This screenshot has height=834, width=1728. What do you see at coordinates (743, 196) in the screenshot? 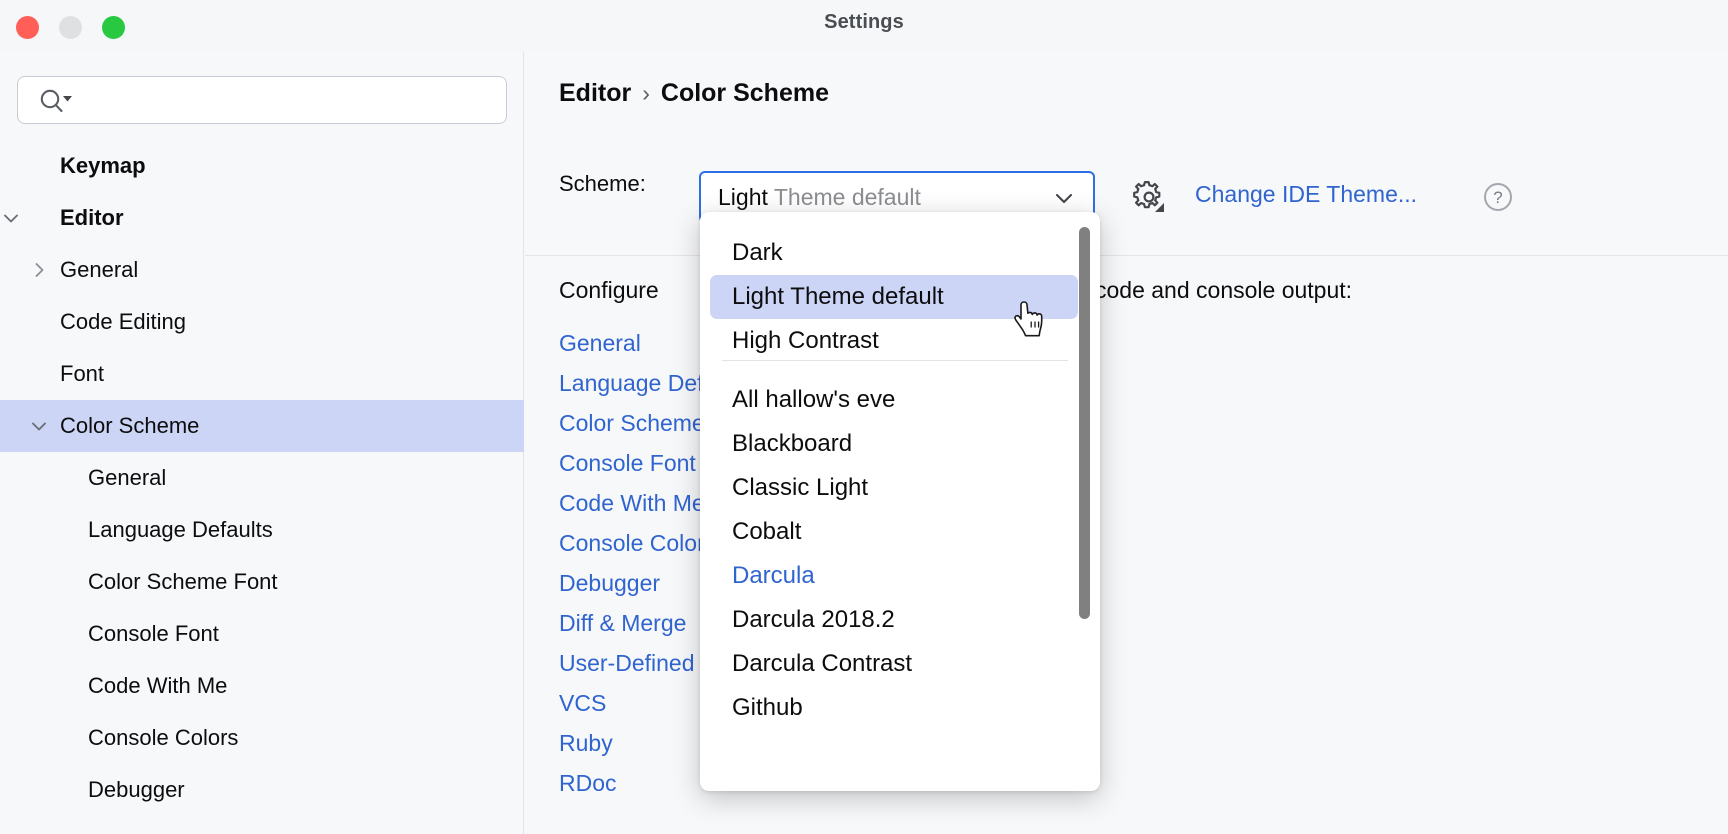
I see `scheme-value-primary: Light` at bounding box center [743, 196].